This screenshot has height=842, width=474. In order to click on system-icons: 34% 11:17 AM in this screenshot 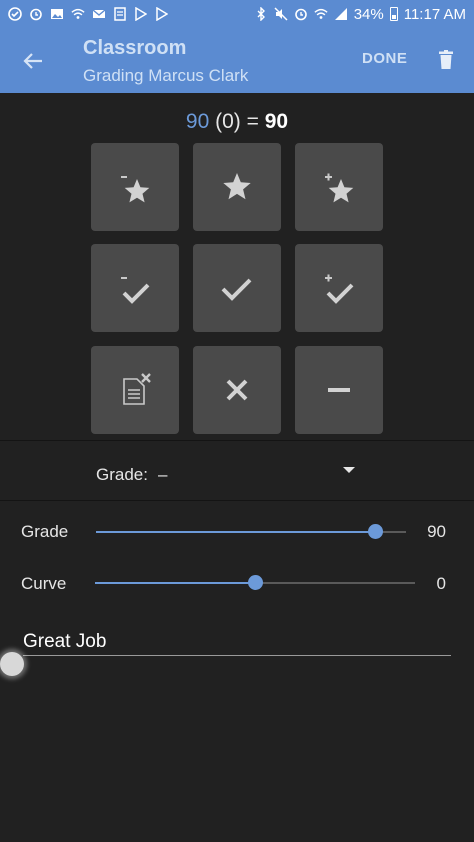, I will do `click(360, 14)`.